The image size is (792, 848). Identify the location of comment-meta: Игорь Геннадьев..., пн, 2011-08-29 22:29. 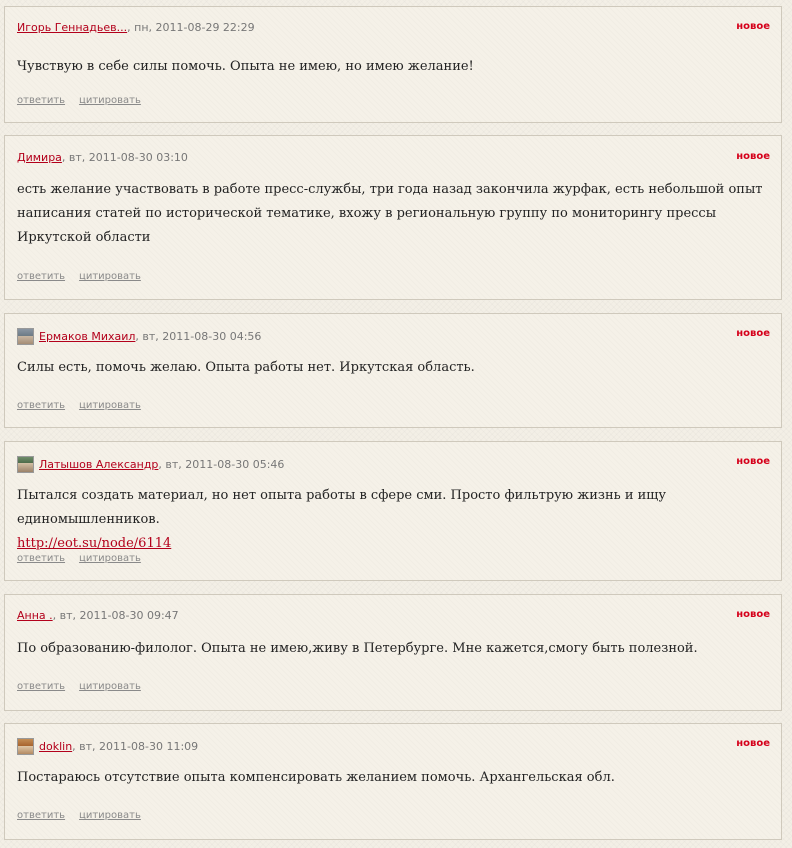
(136, 27).